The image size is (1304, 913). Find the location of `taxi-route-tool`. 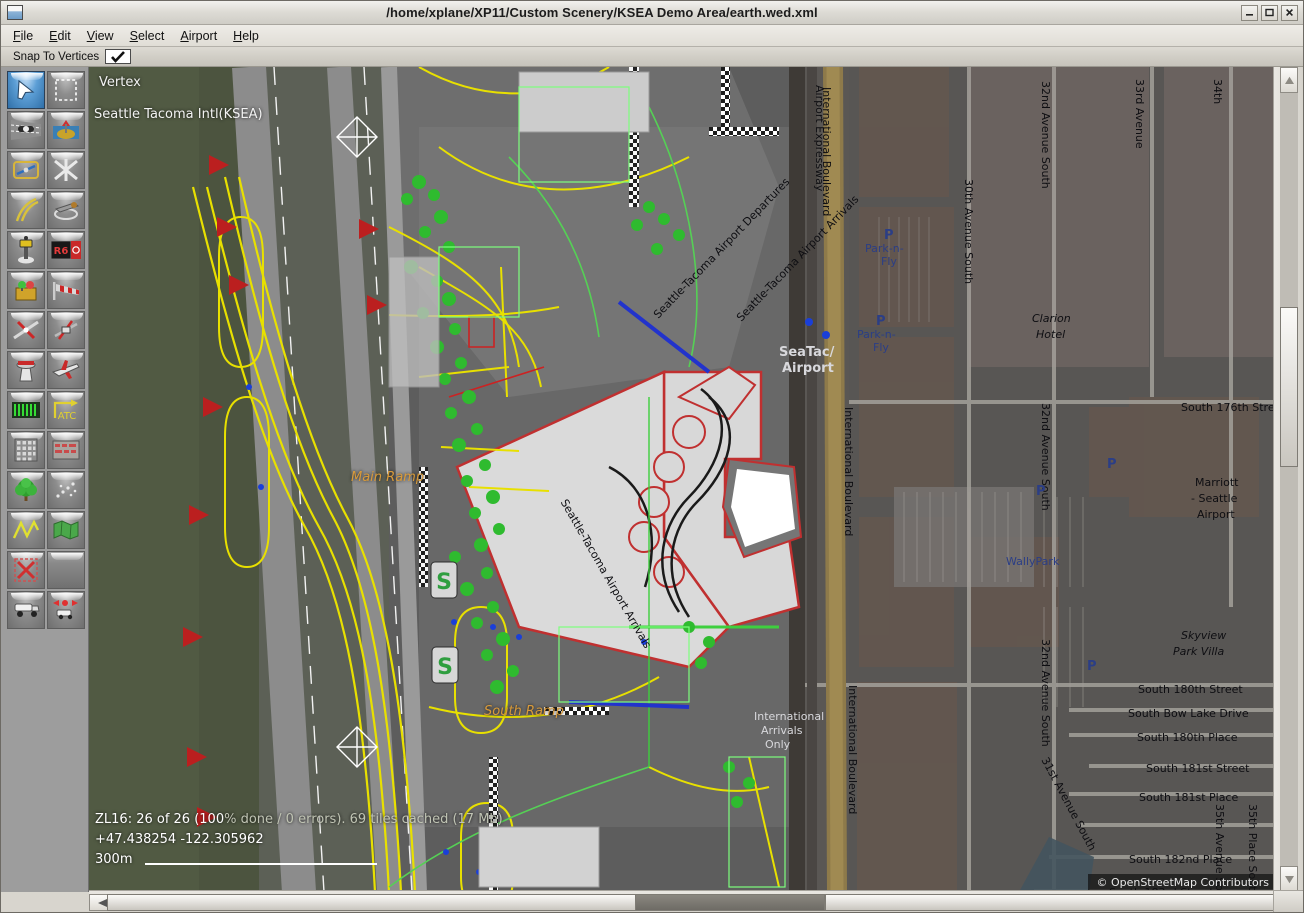

taxi-route-tool is located at coordinates (26, 330).